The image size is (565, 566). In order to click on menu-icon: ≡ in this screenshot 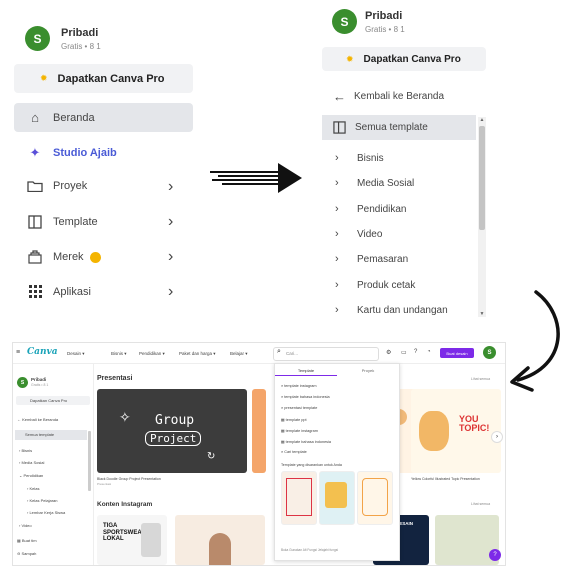, I will do `click(18, 352)`.